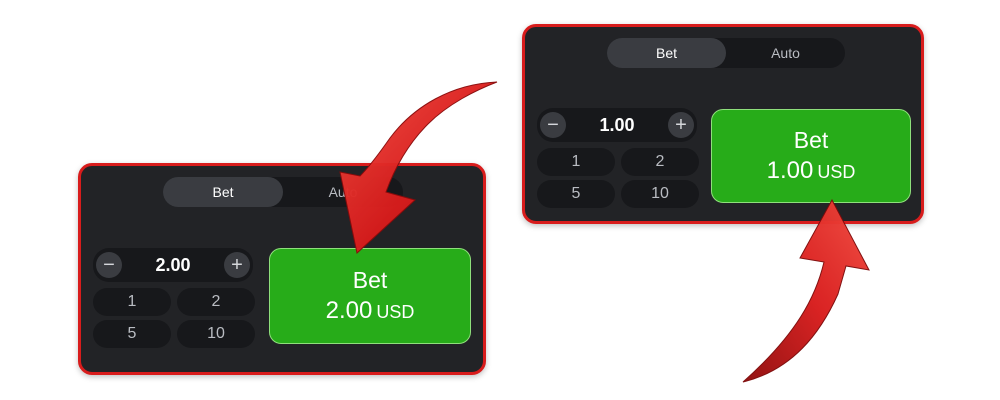  I want to click on bet-button-amount: 2.00, so click(349, 310).